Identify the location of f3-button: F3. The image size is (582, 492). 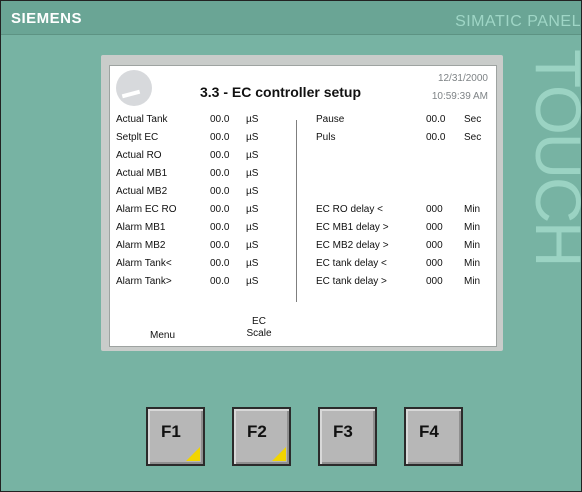
(347, 436).